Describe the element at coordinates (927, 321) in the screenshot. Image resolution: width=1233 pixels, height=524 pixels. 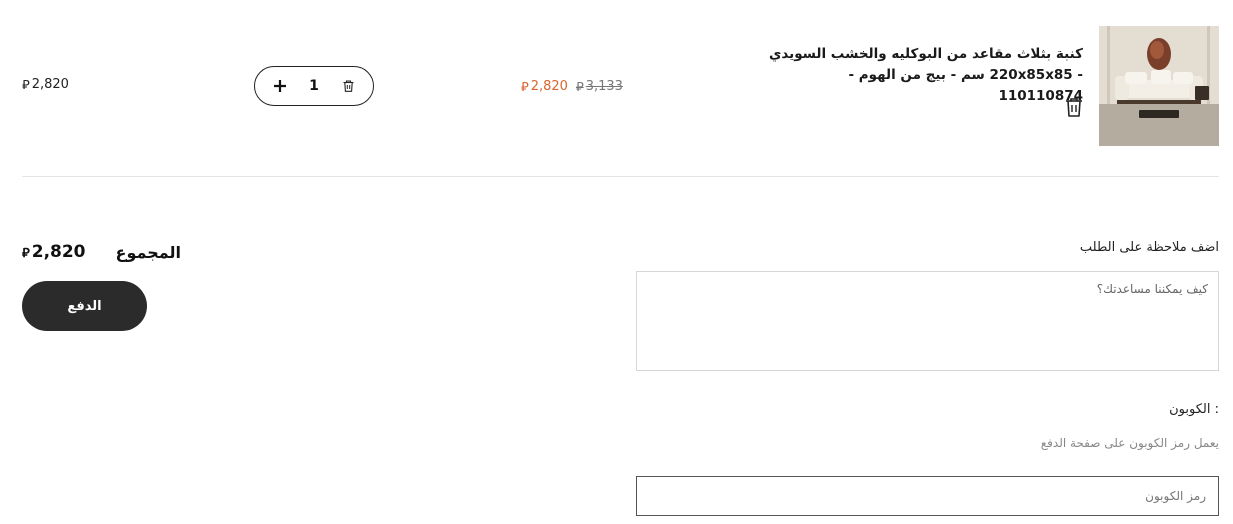
I see `order-note-field` at that location.